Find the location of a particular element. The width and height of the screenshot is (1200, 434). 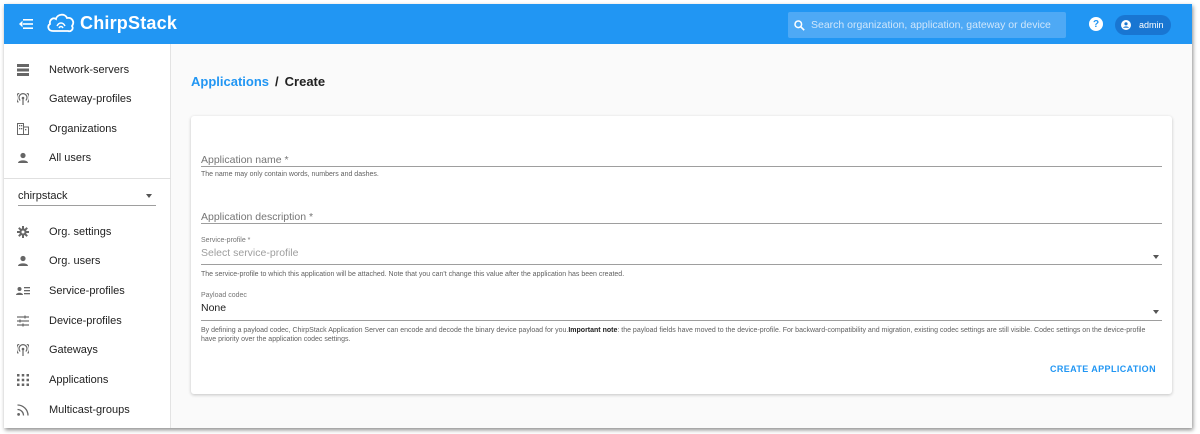

payload-codec-underline is located at coordinates (681, 320).